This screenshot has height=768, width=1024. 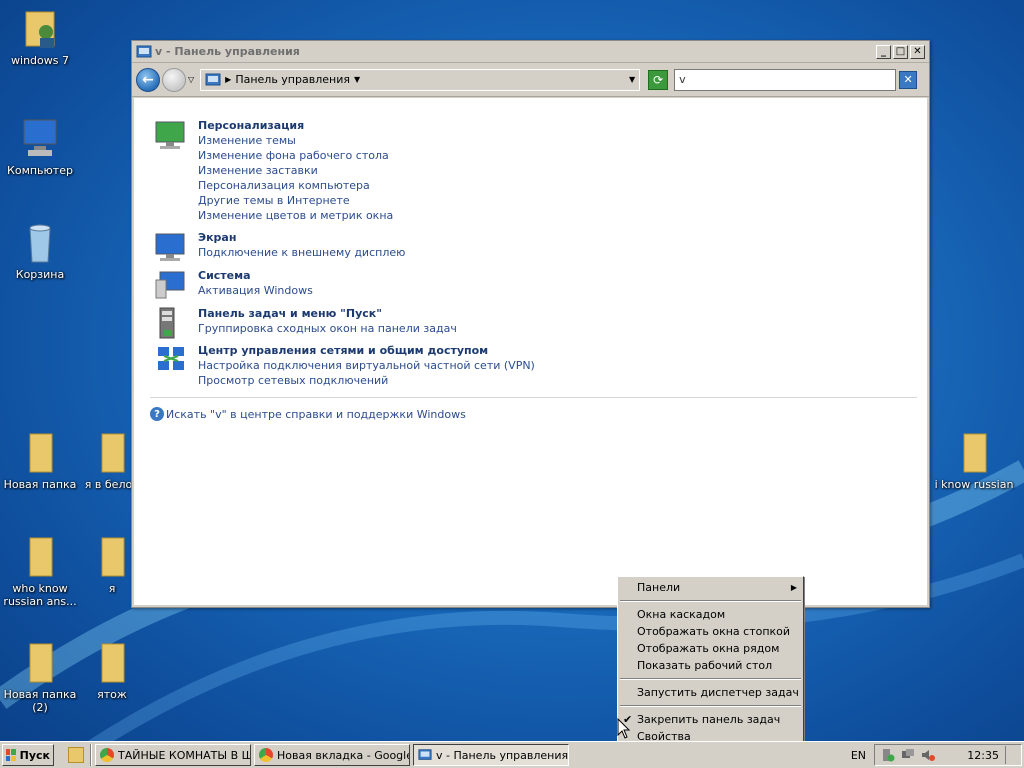 I want to click on help-icon: ?, so click(x=157, y=414).